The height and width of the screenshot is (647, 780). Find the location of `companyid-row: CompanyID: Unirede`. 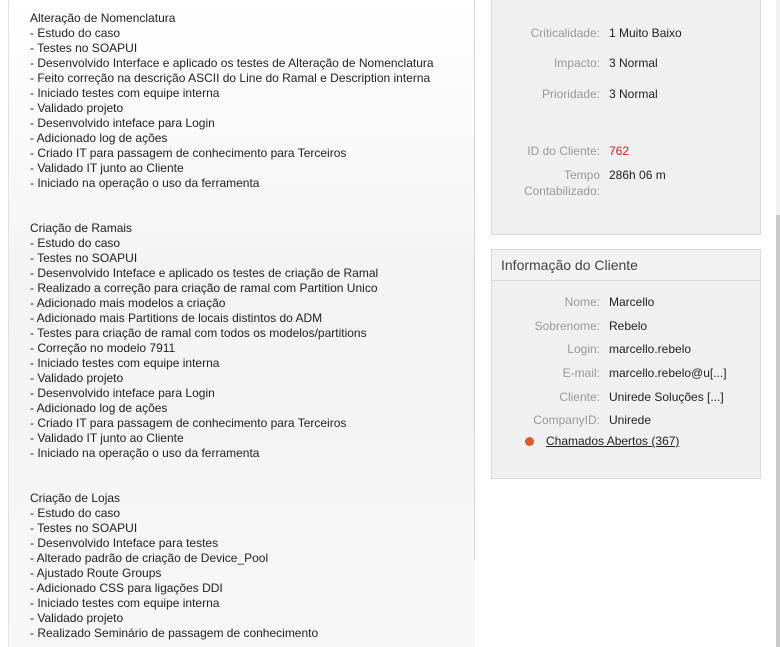

companyid-row: CompanyID: Unirede is located at coordinates (626, 420).